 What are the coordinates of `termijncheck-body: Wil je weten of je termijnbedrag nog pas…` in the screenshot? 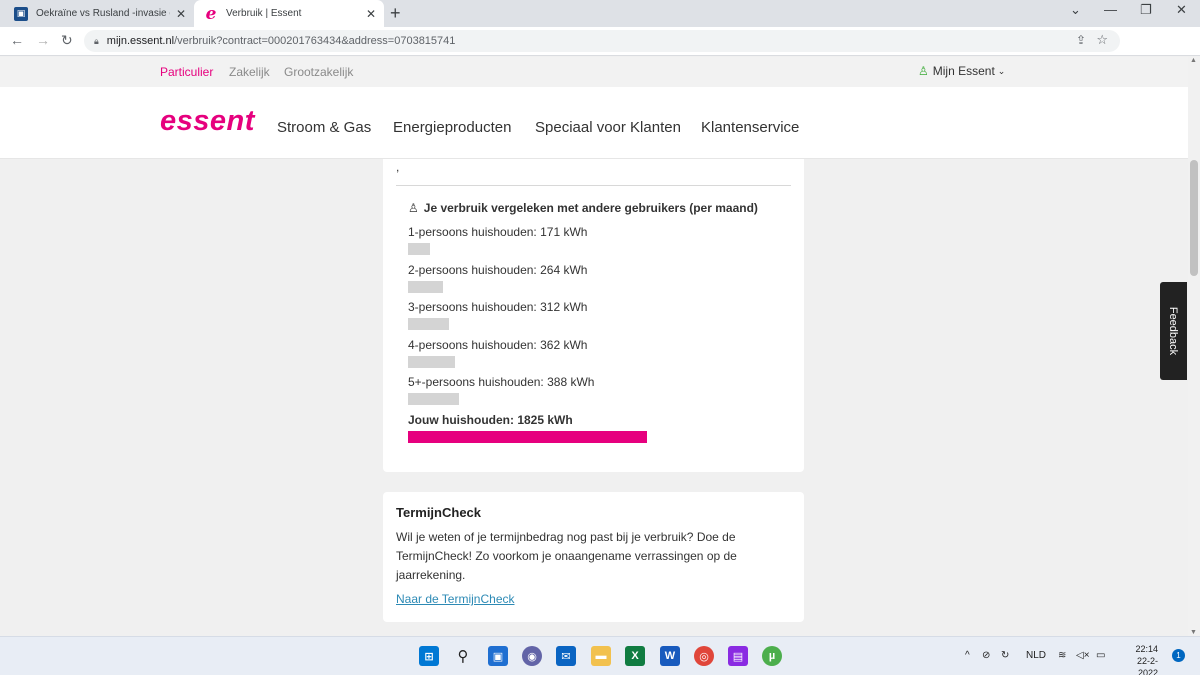 It's located at (566, 556).